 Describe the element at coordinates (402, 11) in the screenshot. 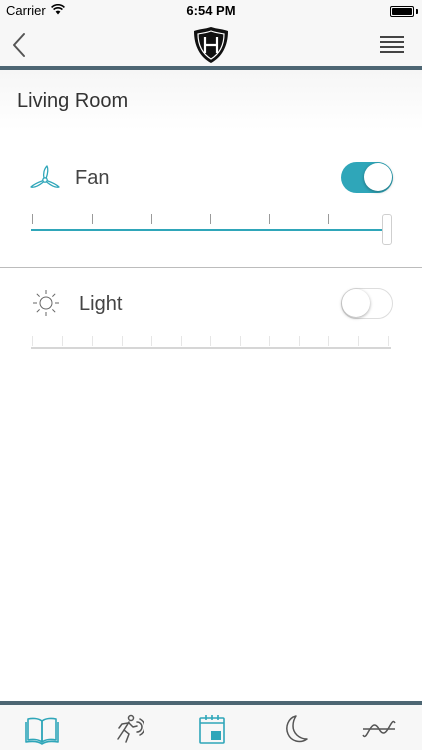

I see `battery-icon` at that location.